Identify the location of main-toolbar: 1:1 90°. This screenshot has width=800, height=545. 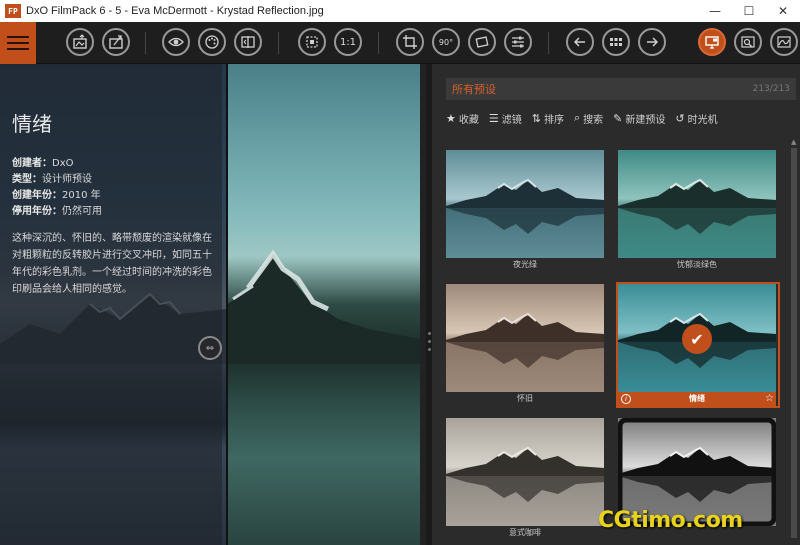
(400, 43).